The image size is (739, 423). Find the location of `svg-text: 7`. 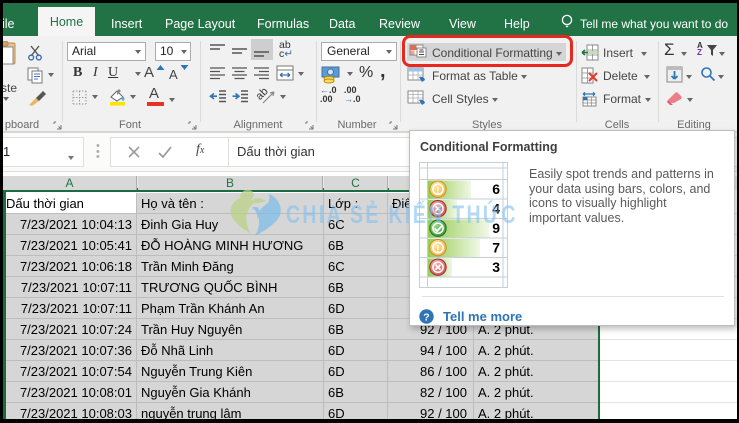

svg-text: 7 is located at coordinates (496, 248).